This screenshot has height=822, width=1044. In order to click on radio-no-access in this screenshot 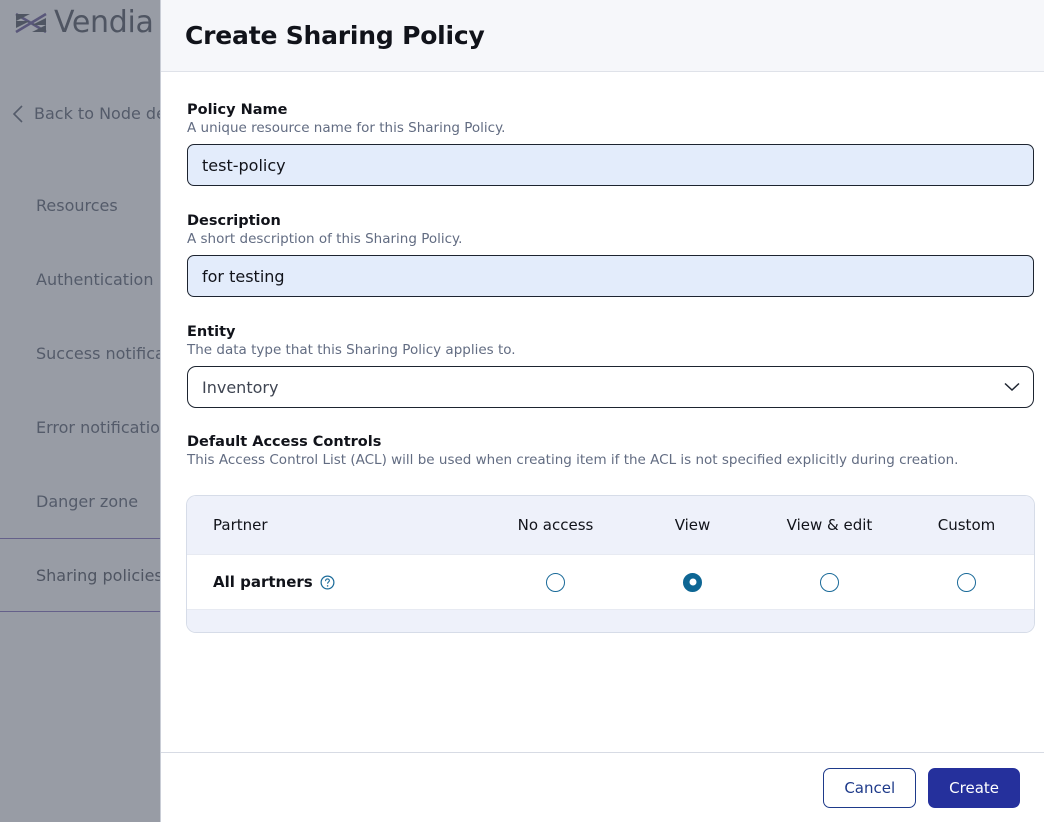, I will do `click(555, 582)`.